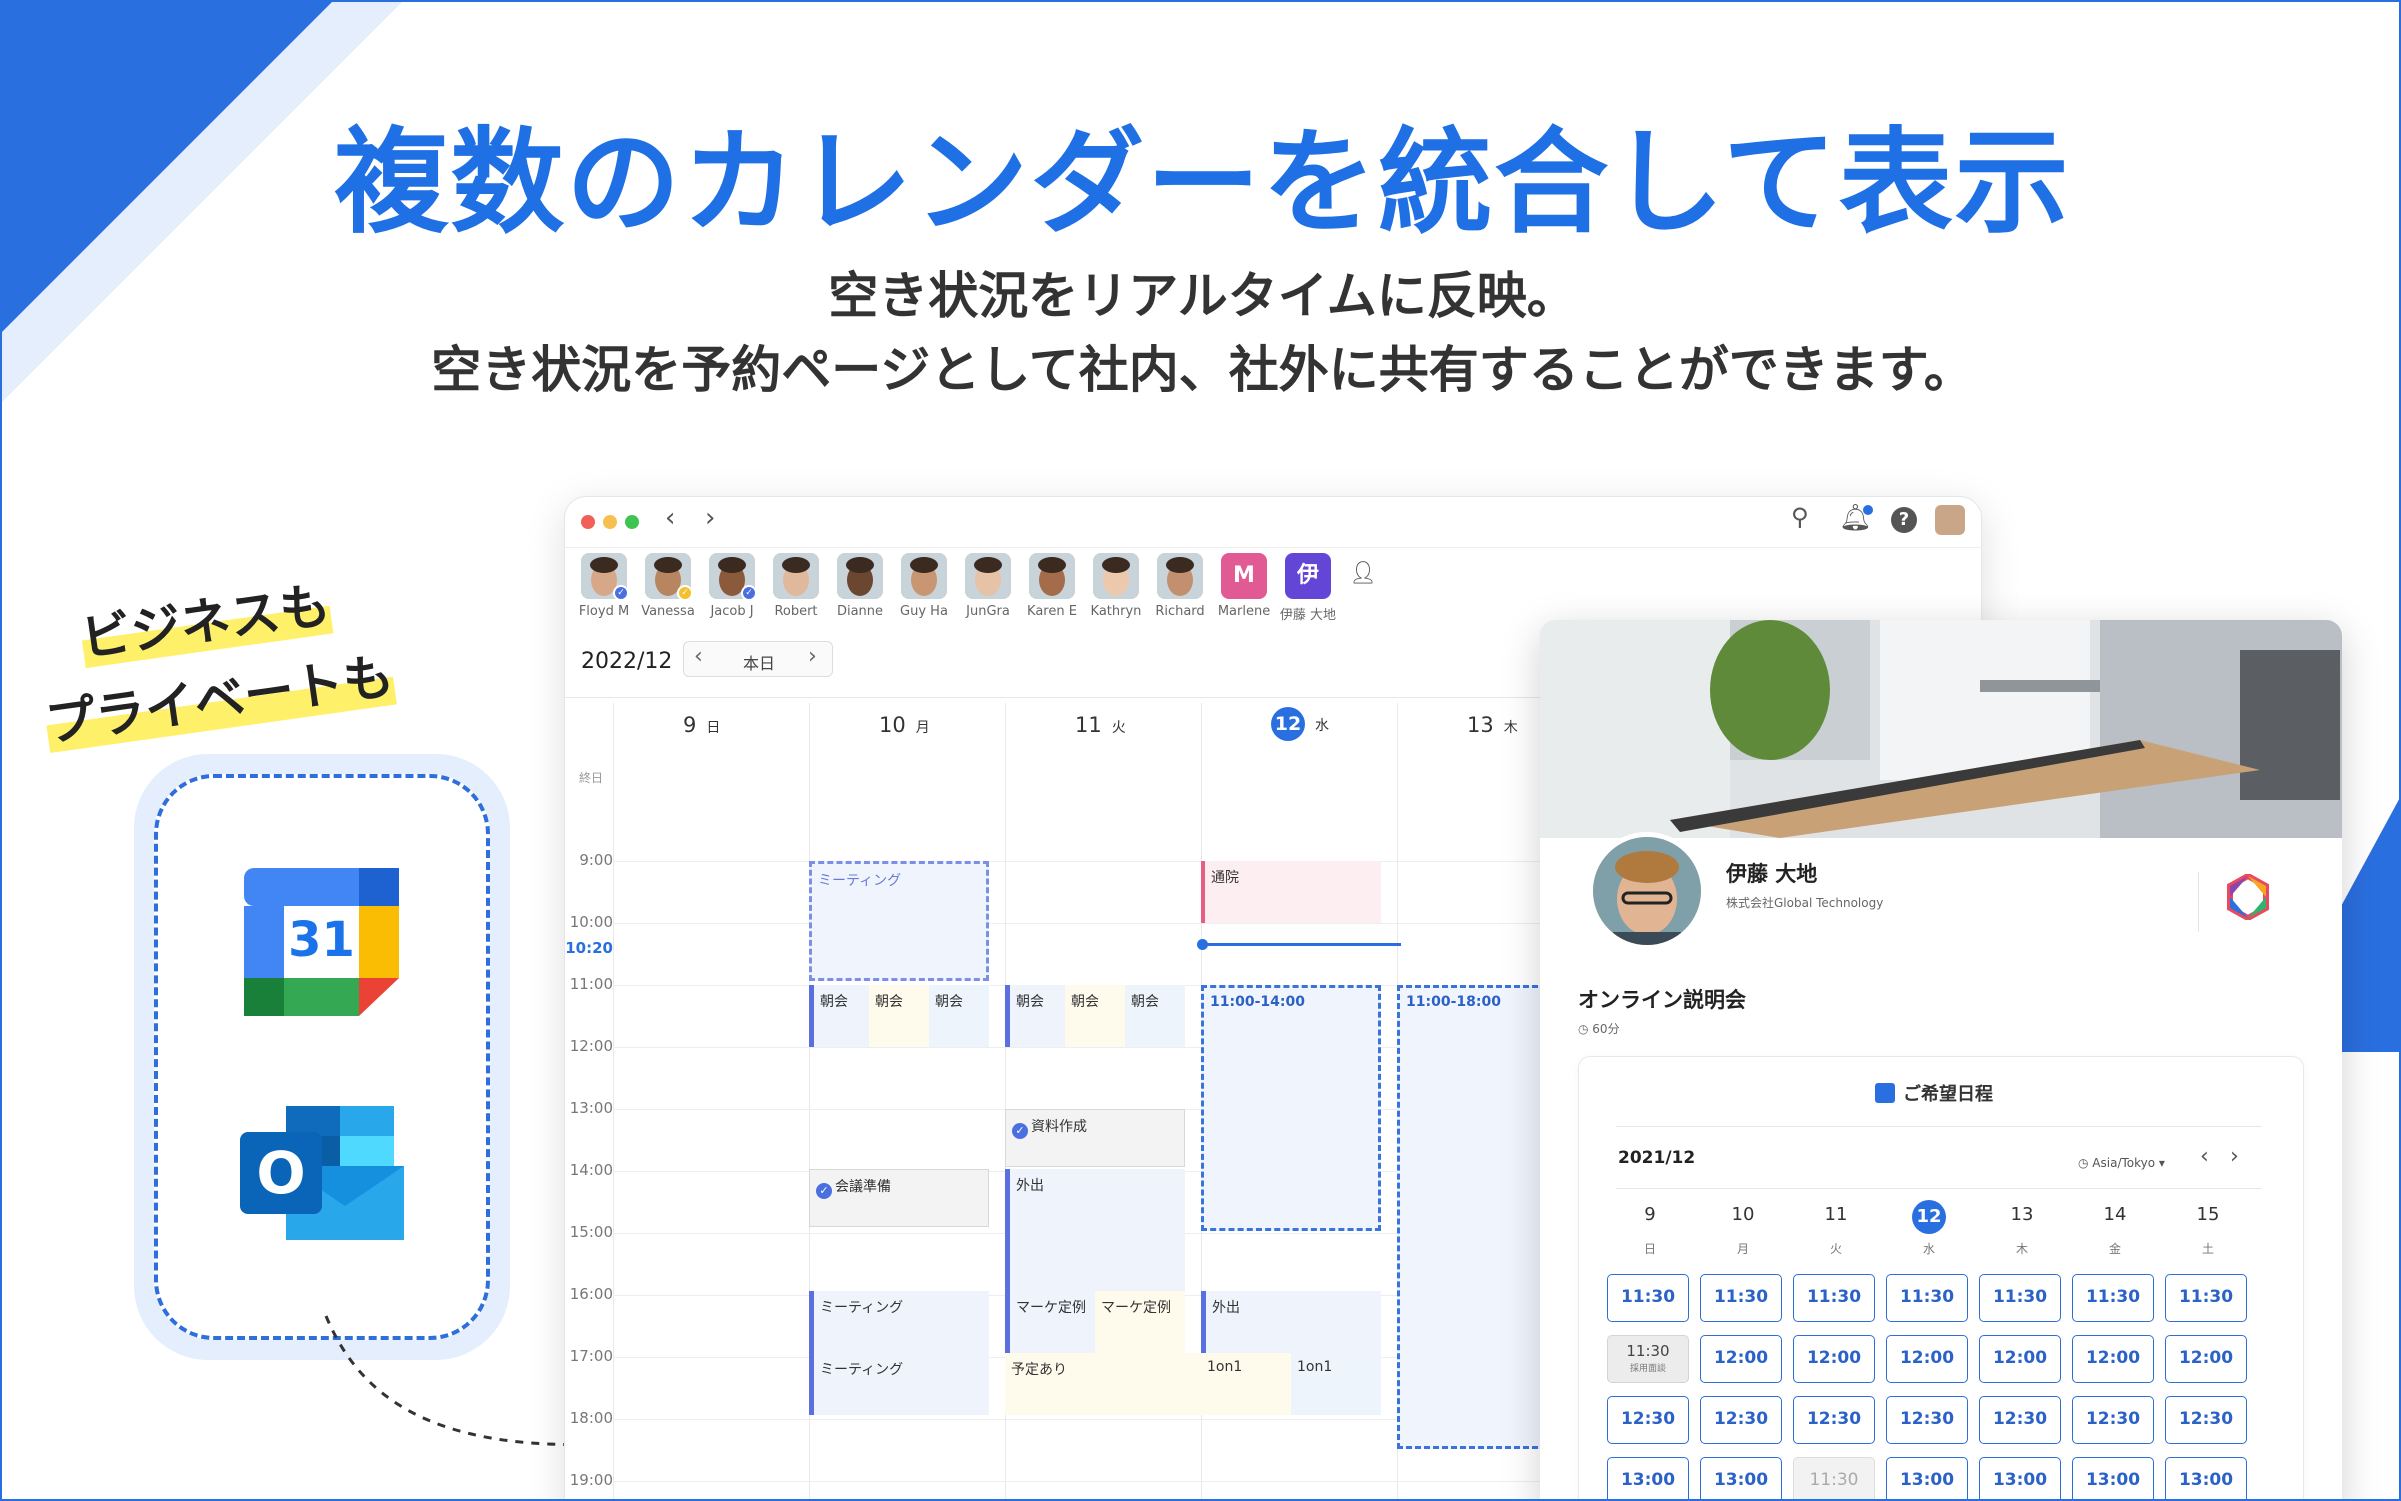 The image size is (2401, 1501). I want to click on booking-day-number: 15, so click(2208, 1214).